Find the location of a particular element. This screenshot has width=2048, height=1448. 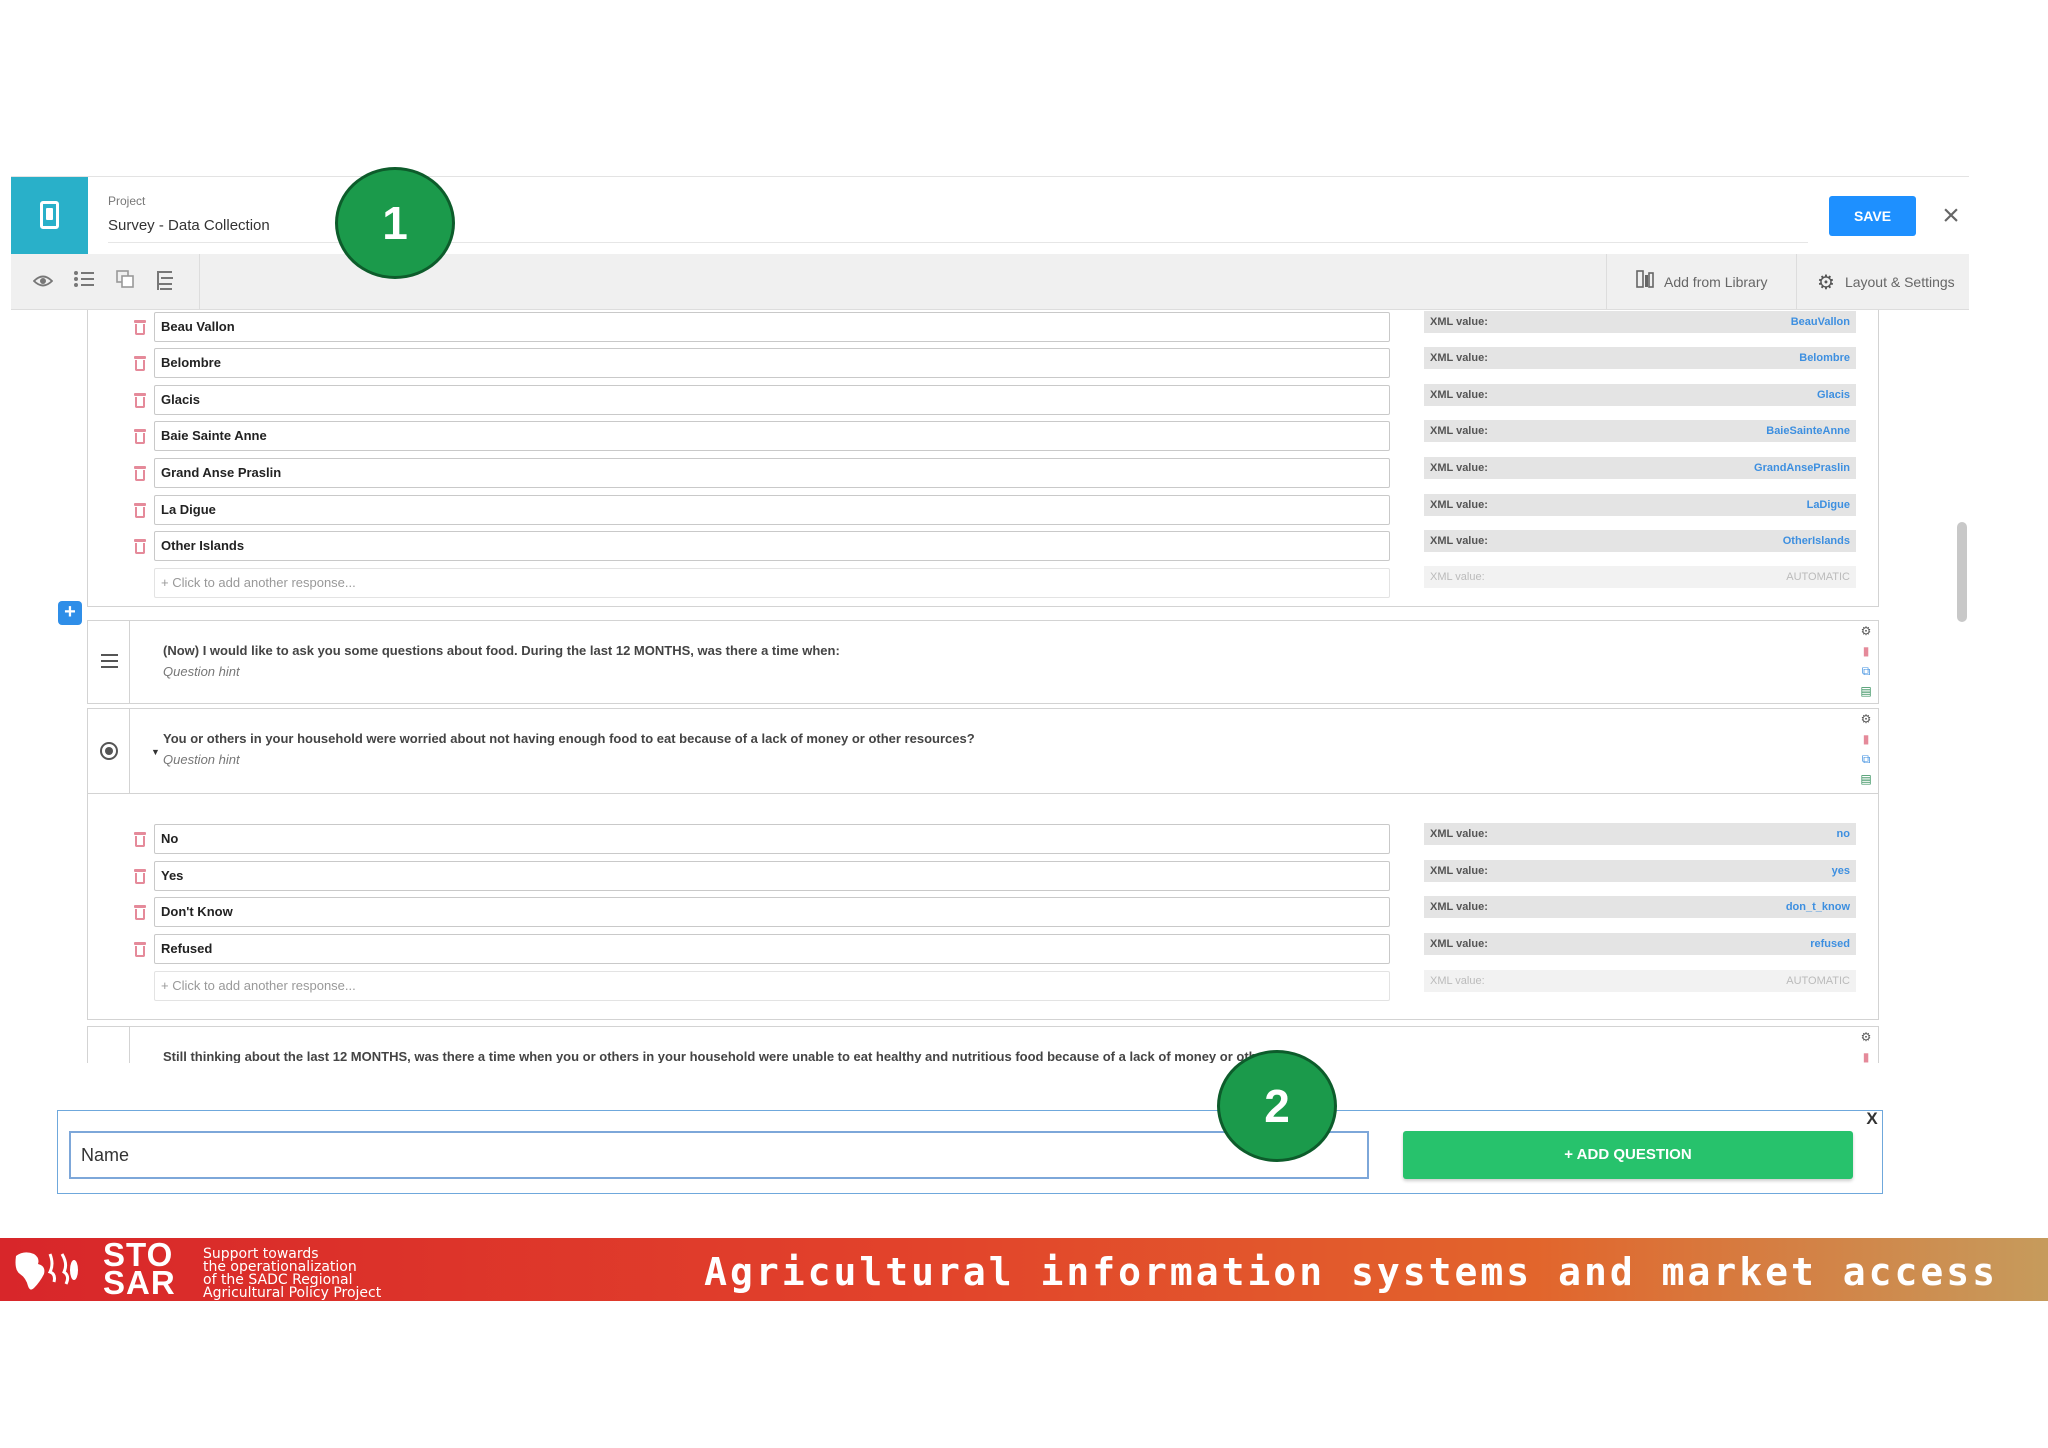

xml-value-field: XML value: refused is located at coordinates (1640, 944).